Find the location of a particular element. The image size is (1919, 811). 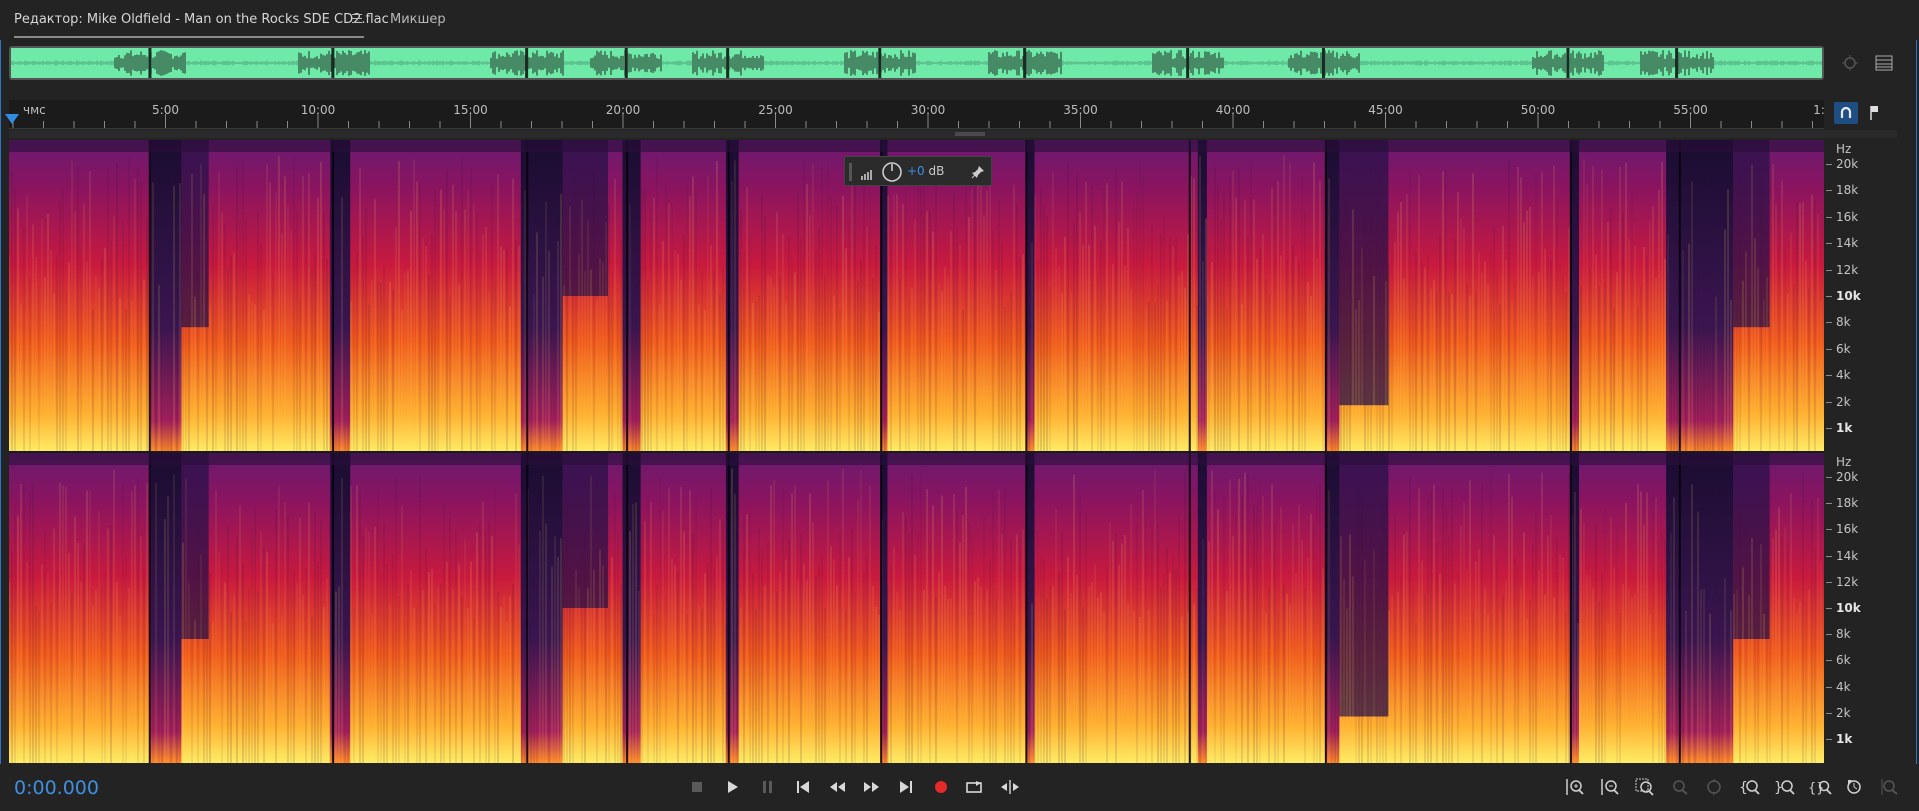

playhead-marker is located at coordinates (12, 119).